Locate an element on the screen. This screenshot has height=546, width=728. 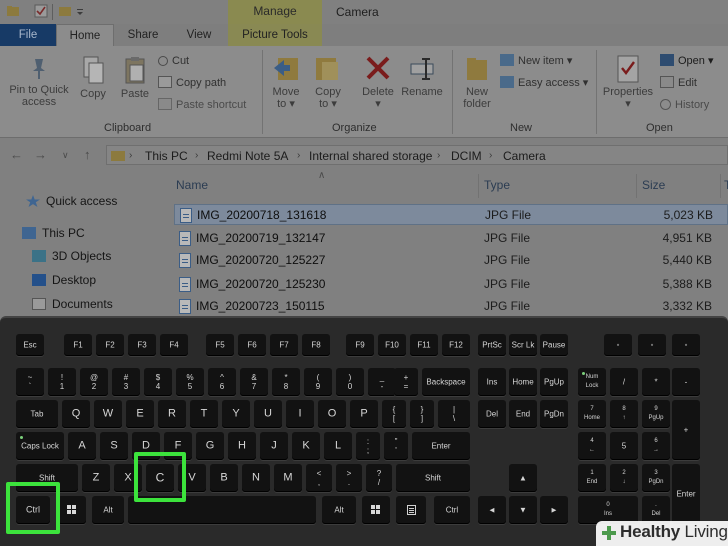
key-8: * 8 is located at coordinates (286, 382).